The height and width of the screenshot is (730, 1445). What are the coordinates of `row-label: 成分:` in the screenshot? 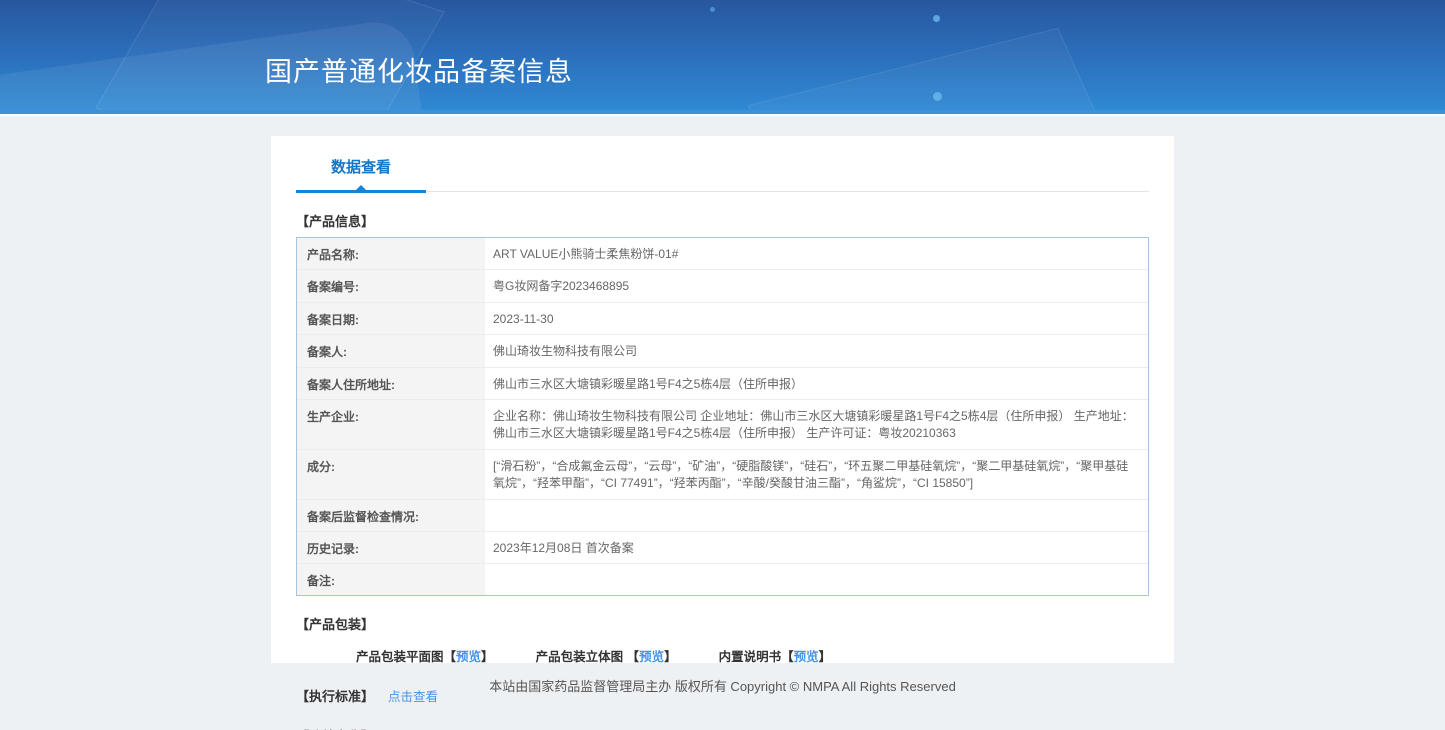 It's located at (391, 474).